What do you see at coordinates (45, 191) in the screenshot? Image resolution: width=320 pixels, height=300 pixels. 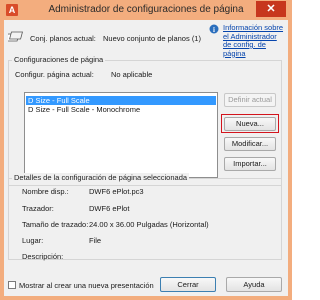 I see `device-name-label: Nombre disp.:` at bounding box center [45, 191].